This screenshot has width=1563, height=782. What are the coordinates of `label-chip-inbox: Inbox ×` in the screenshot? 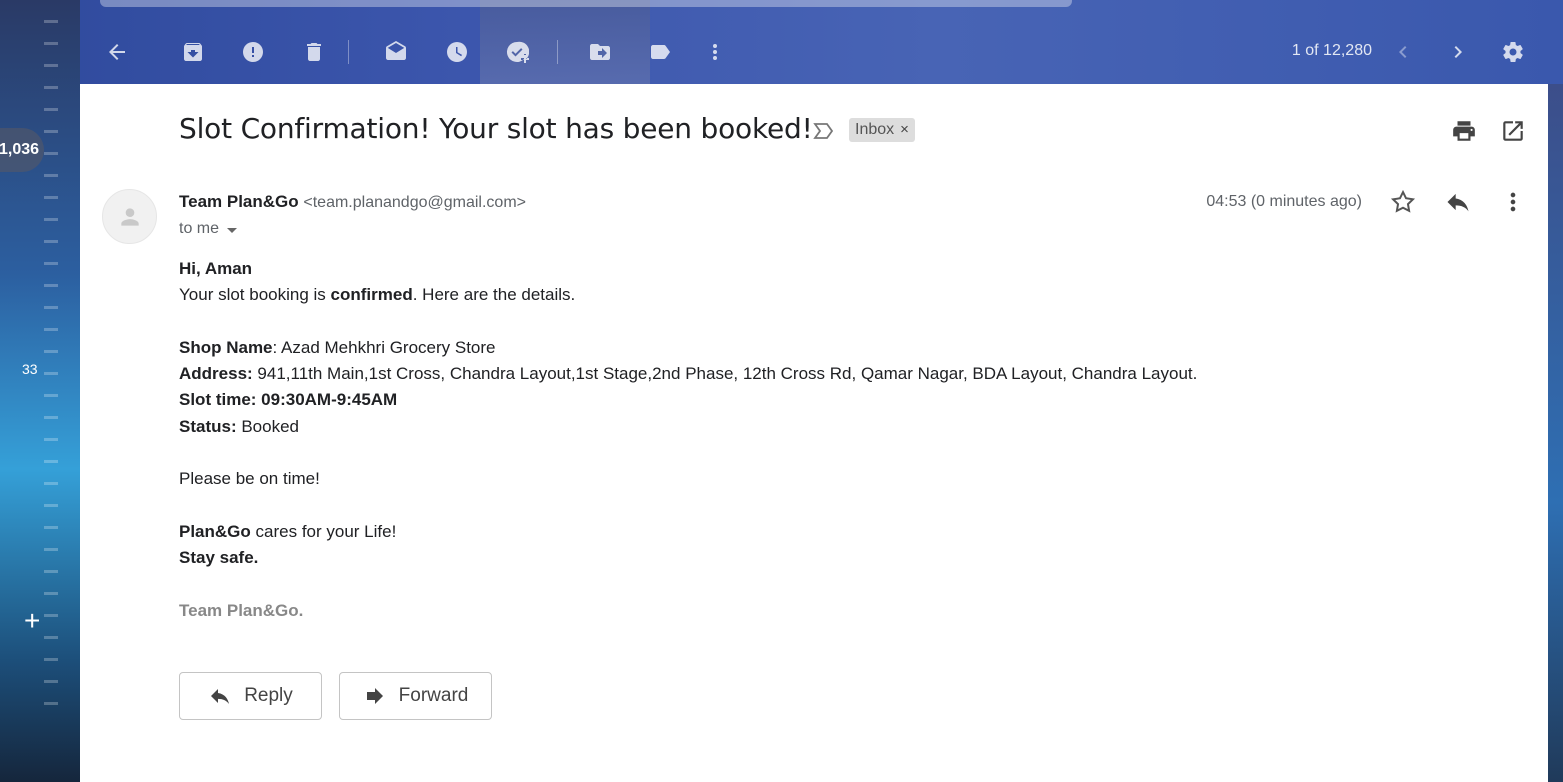 It's located at (882, 130).